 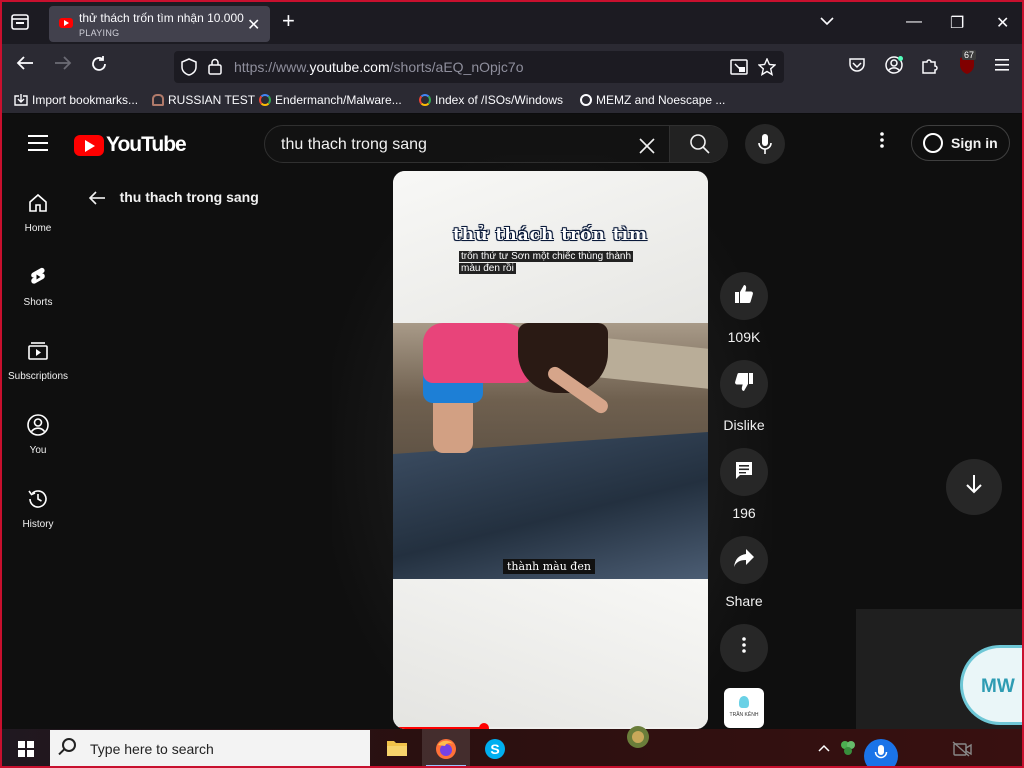 I want to click on home-icon, so click(x=38, y=203).